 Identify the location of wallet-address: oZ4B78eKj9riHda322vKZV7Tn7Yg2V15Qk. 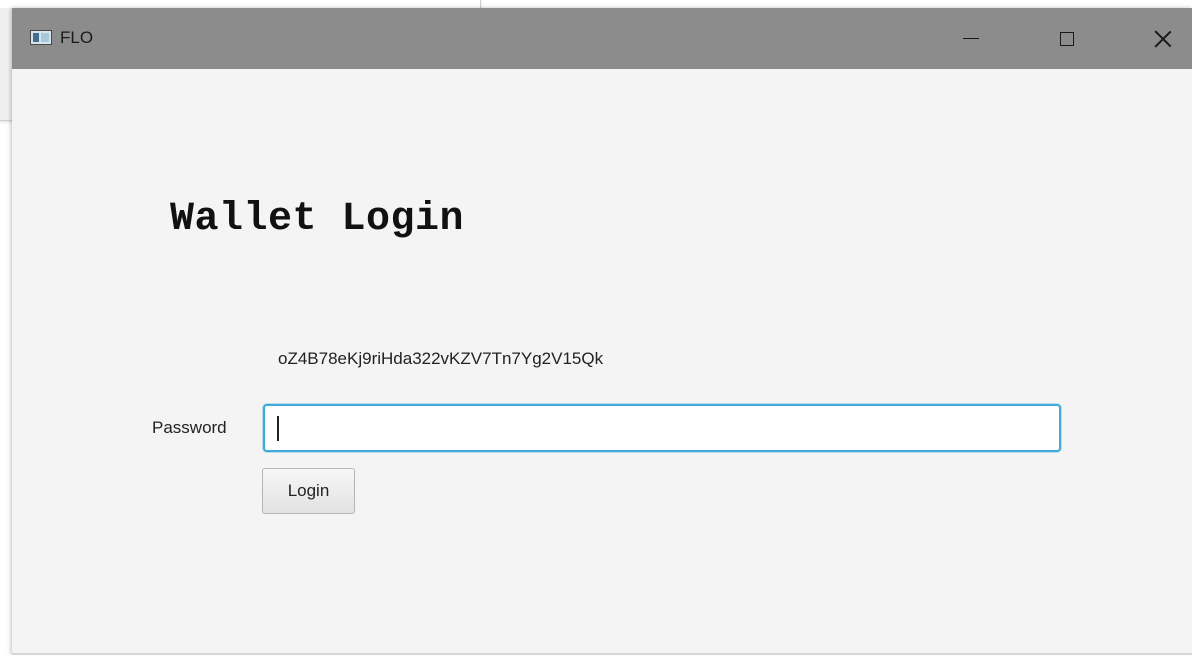
(441, 358).